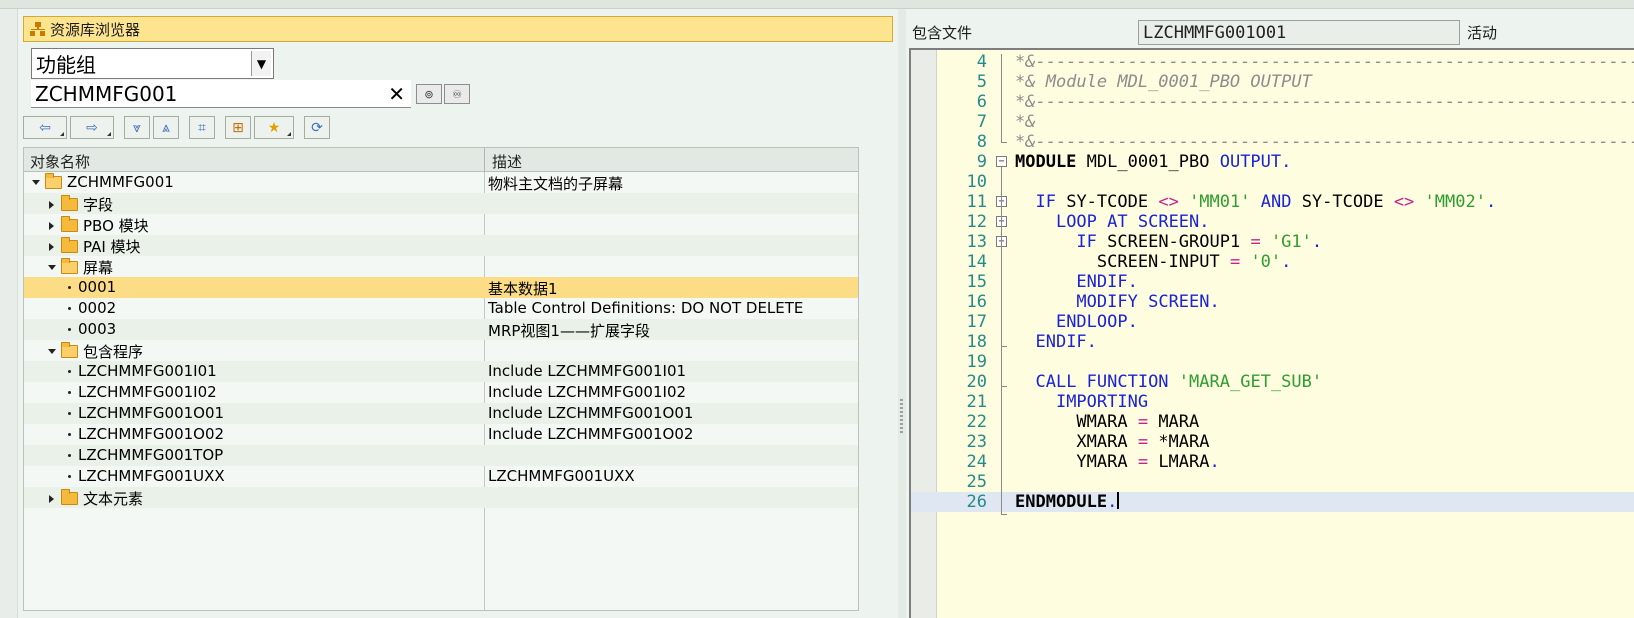 The width and height of the screenshot is (1634, 618). Describe the element at coordinates (116, 226) in the screenshot. I see `tree-node-label: PBO 模块` at that location.